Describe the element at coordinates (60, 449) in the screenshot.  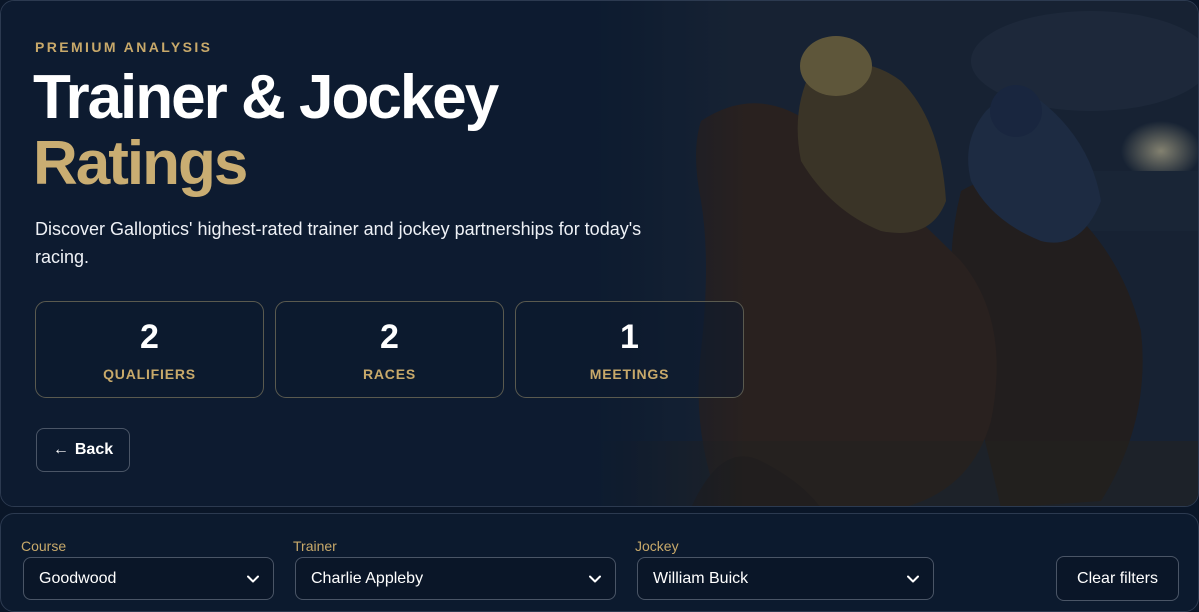
I see `arrow-left-icon: ←` at that location.